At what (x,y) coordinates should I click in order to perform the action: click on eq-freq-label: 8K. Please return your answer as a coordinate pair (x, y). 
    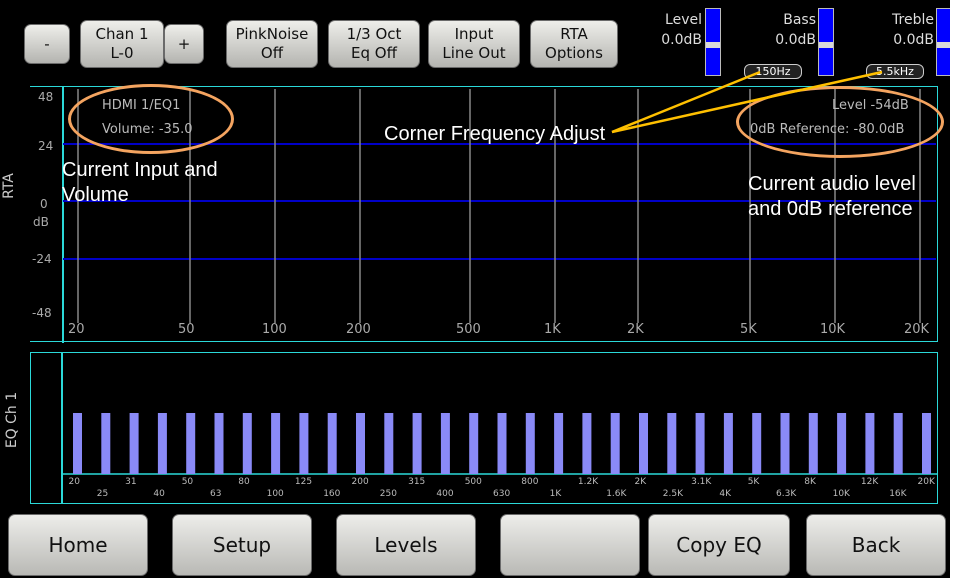
    Looking at the image, I should click on (810, 482).